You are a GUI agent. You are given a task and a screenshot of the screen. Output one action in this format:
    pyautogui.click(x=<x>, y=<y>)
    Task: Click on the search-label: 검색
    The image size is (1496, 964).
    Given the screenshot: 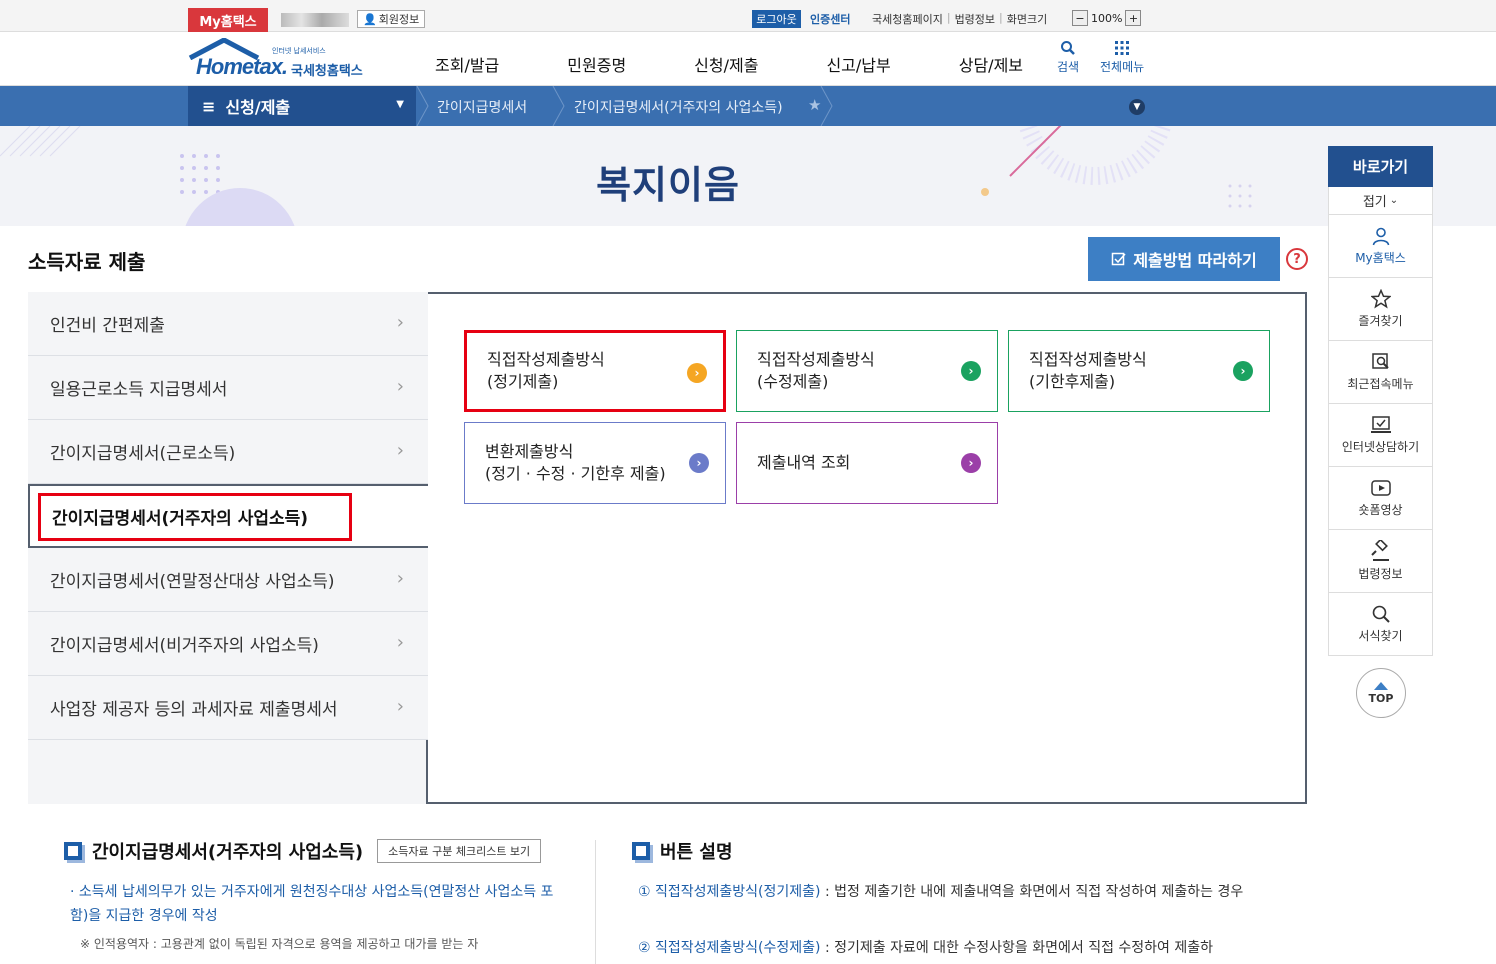 What is the action you would take?
    pyautogui.click(x=1068, y=67)
    